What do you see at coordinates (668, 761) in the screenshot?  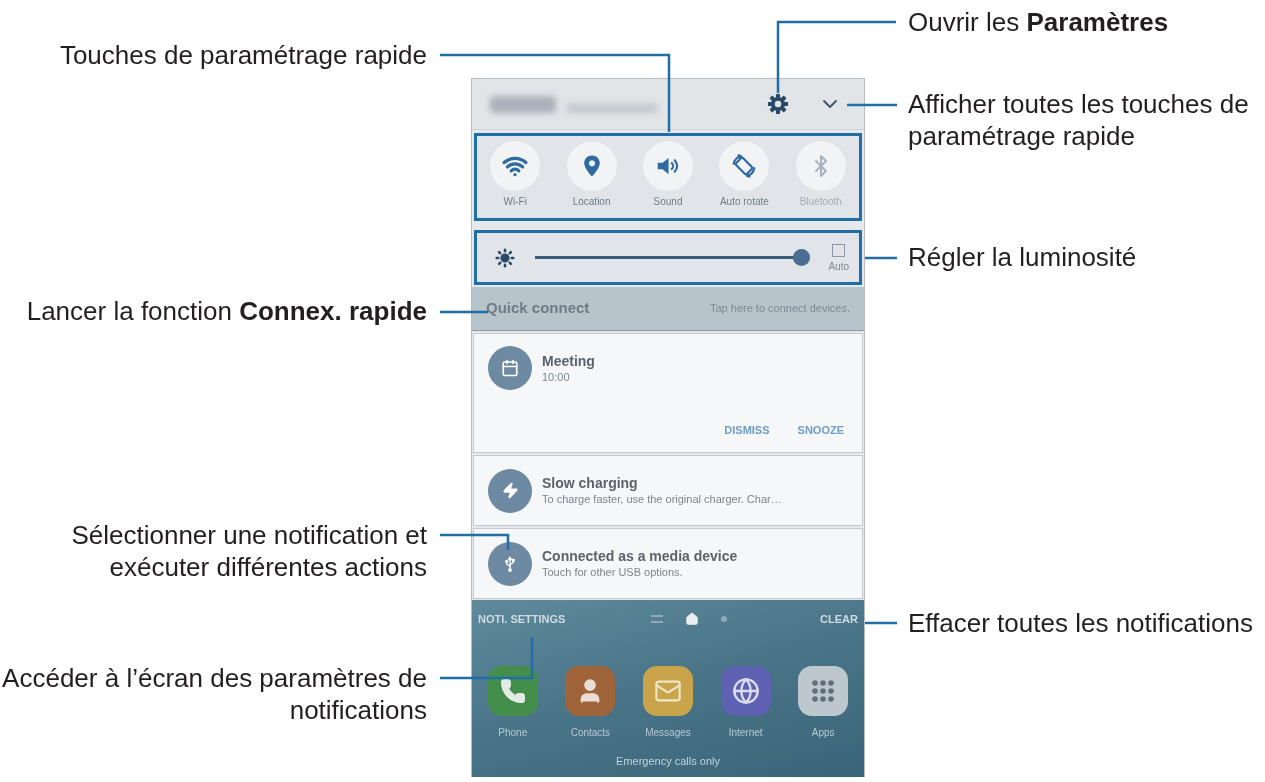 I see `emergency-status-text: Emergency calls only` at bounding box center [668, 761].